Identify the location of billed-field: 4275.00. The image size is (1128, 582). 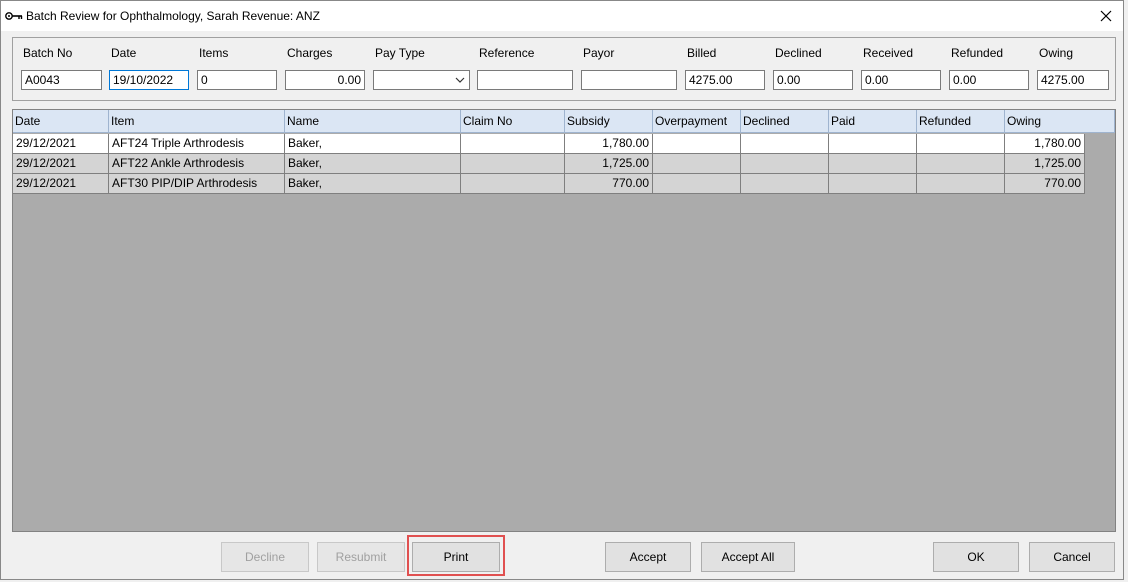
(725, 80).